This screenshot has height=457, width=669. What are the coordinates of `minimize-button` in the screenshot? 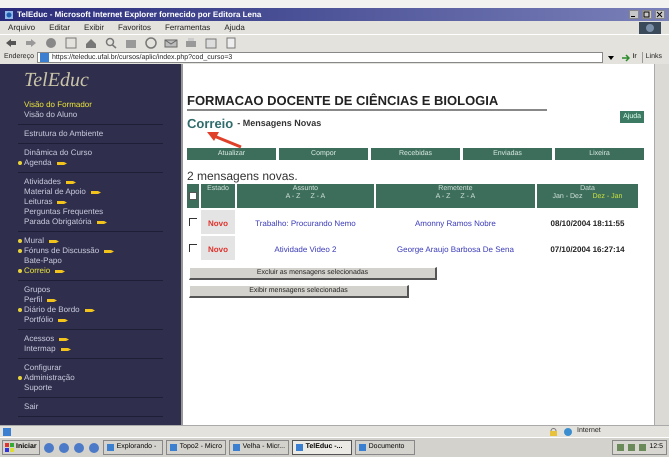 It's located at (634, 14).